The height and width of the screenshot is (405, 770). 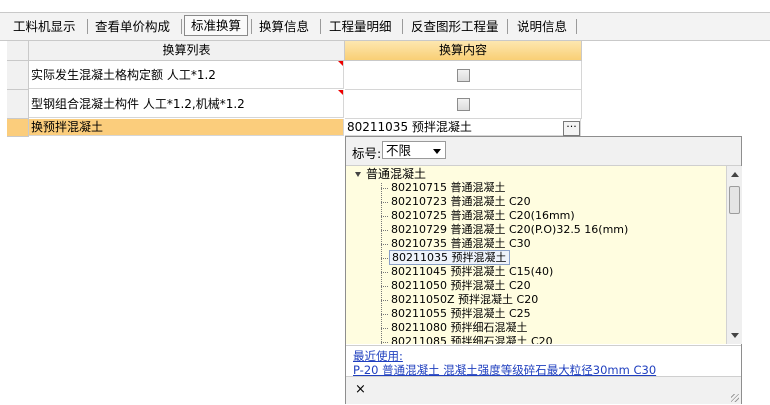 What do you see at coordinates (445, 257) in the screenshot?
I see `tree-item-selected: 80211035 预拌混凝土` at bounding box center [445, 257].